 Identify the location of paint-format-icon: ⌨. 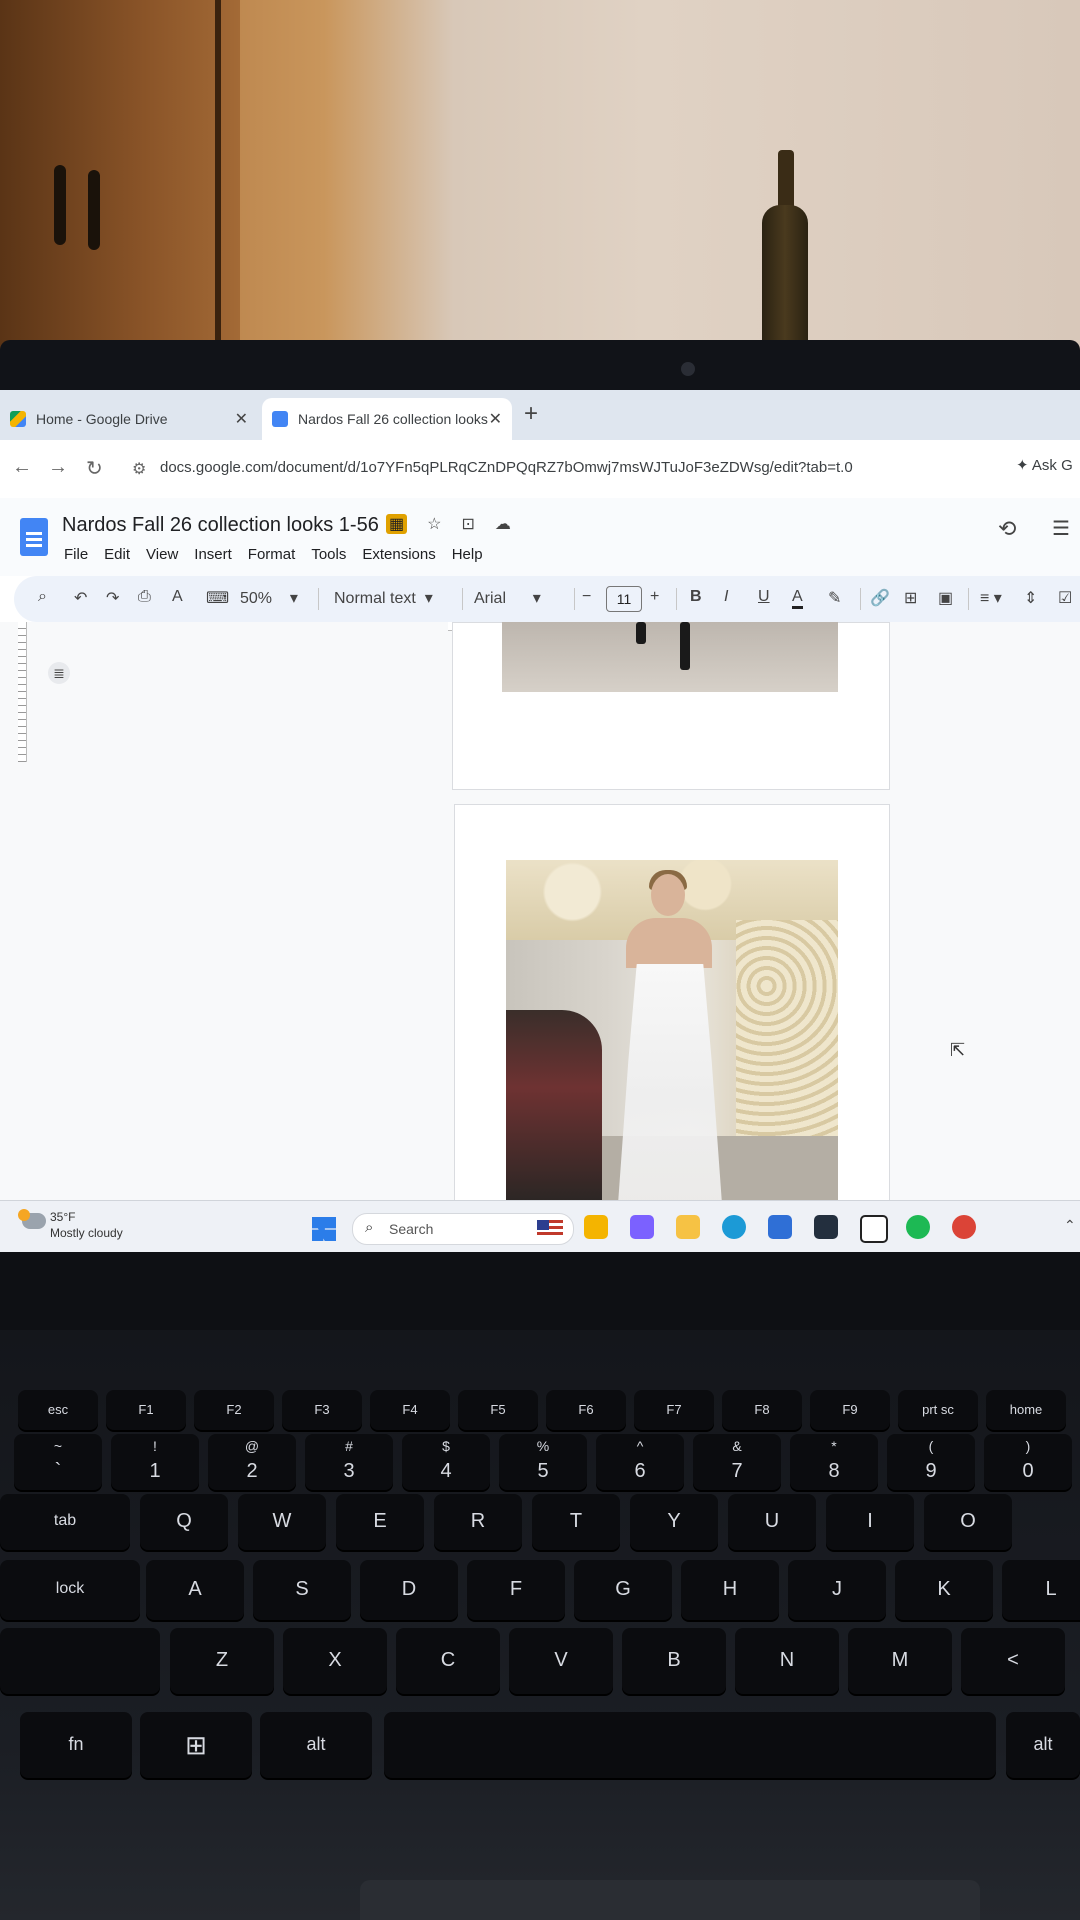
(217, 598).